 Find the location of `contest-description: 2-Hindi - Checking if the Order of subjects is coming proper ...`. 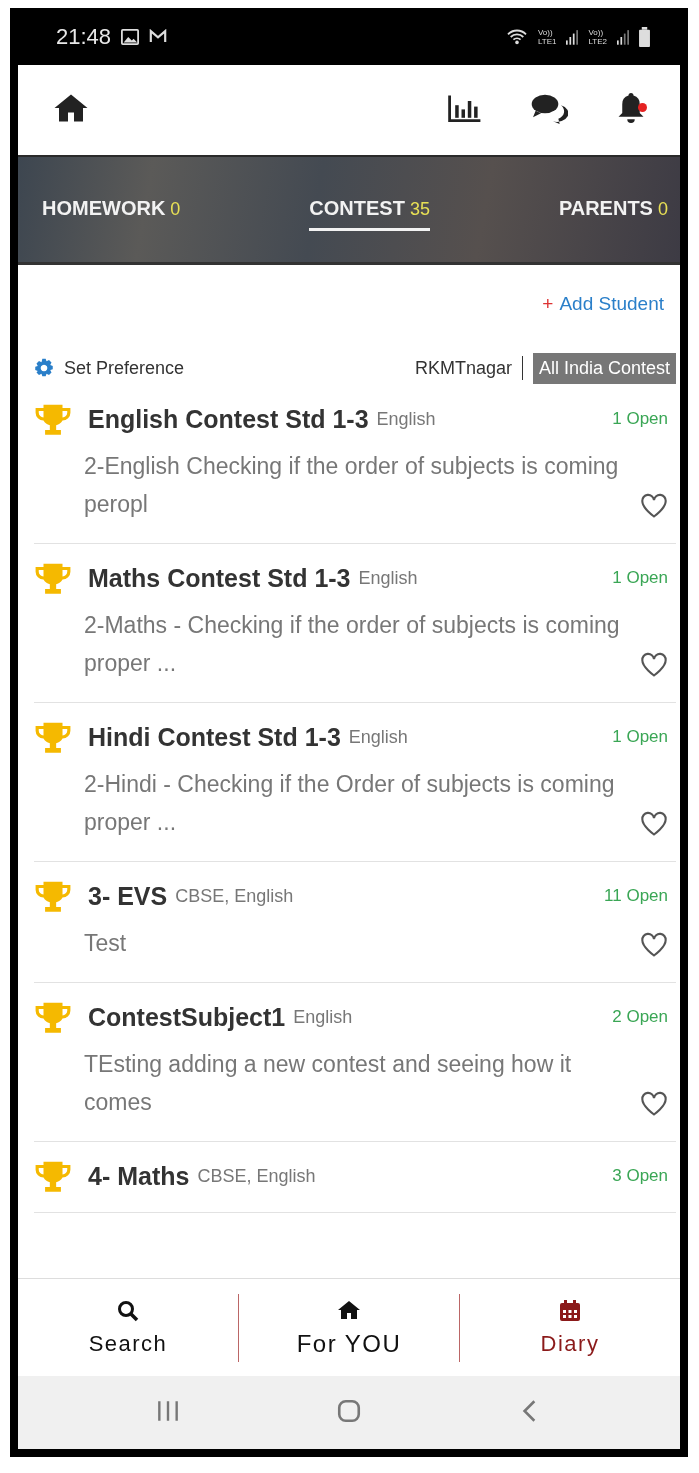

contest-description: 2-Hindi - Checking if the Order of subjects is coming proper ... is located at coordinates (350, 803).